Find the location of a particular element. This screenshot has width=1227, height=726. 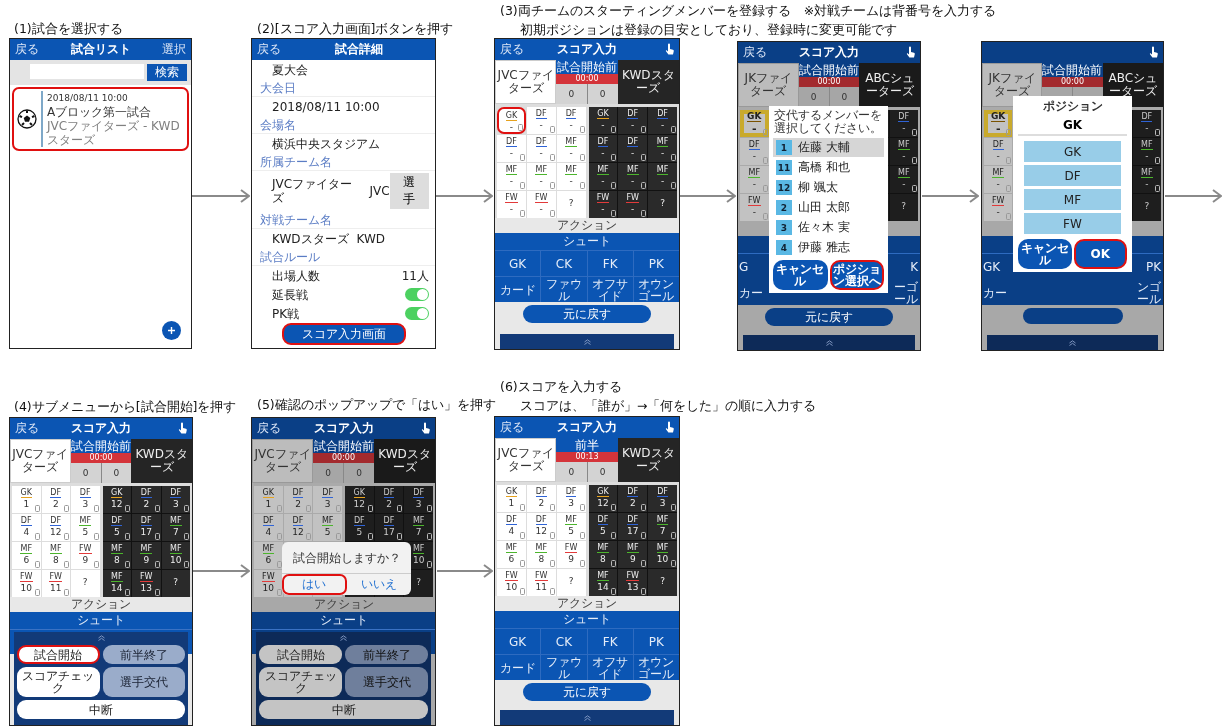

member-row: 3 佐々木 実 is located at coordinates (828, 227).